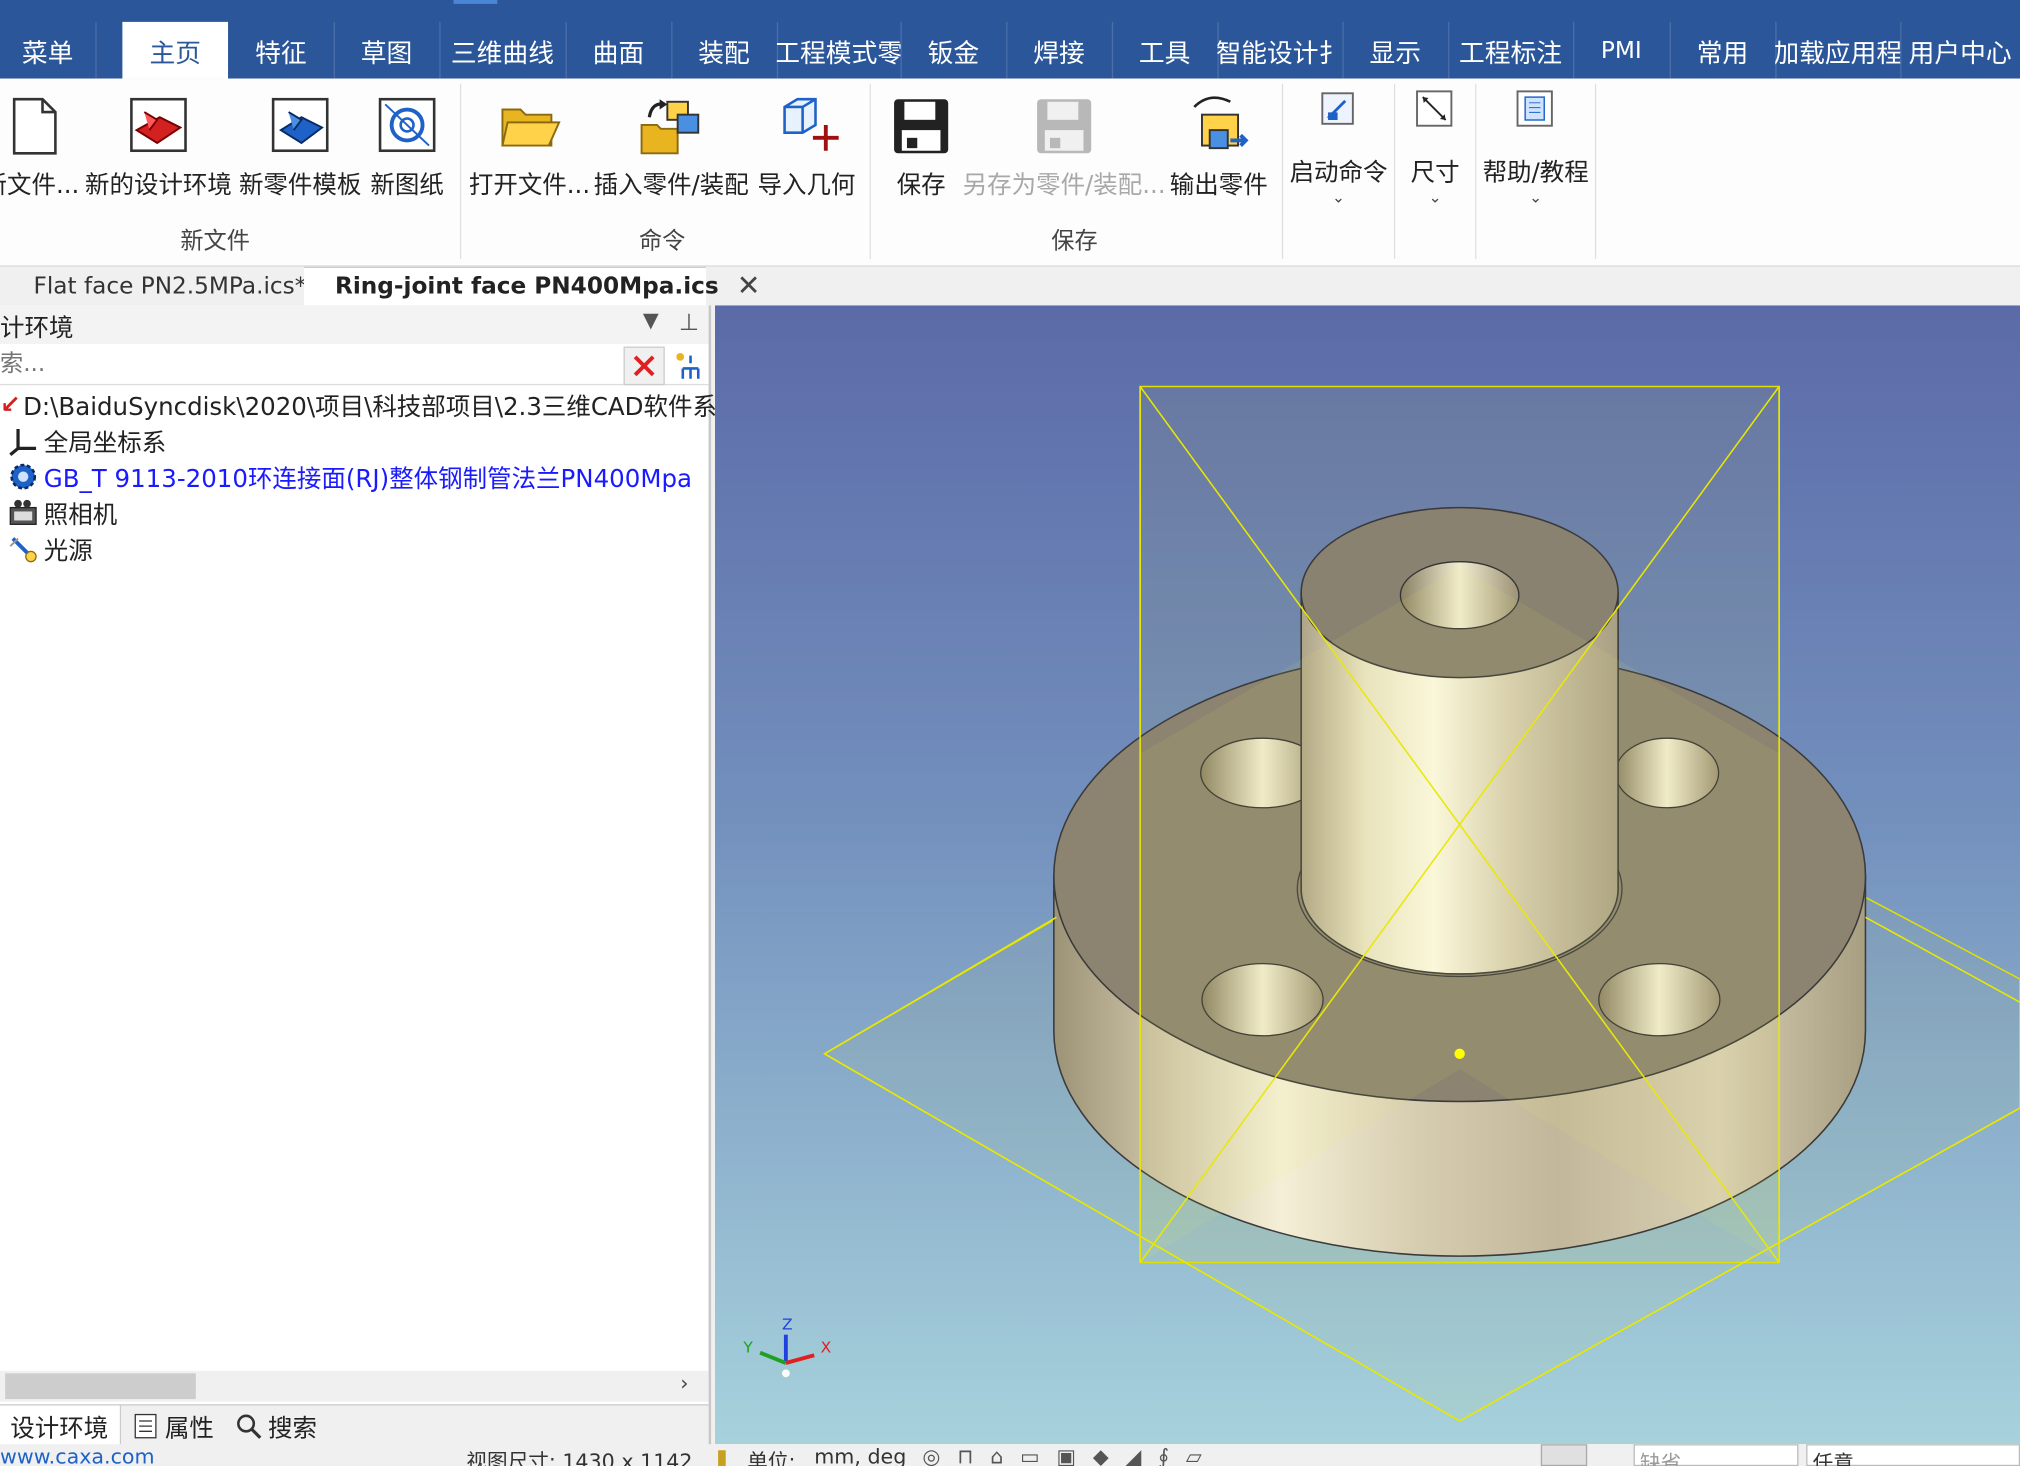 This screenshot has height=1466, width=2020. I want to click on tab-tools: 工具, so click(1165, 50).